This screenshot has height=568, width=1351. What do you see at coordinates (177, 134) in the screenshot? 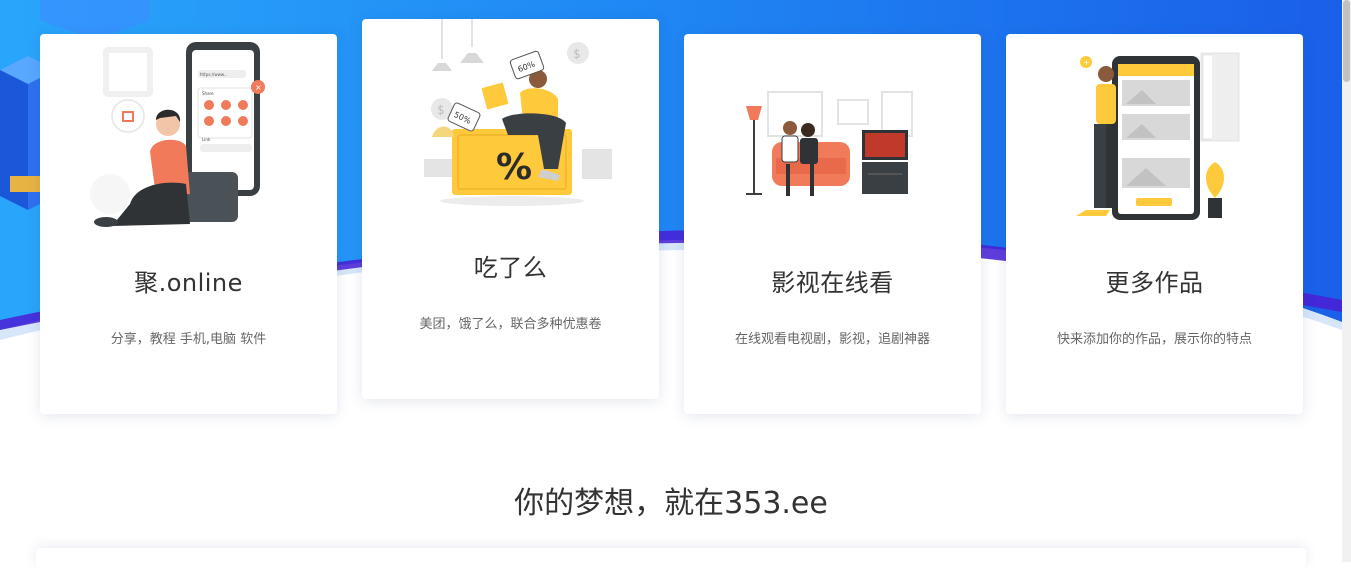
I see `share-phone-illustration-icon: https://www... Share Link ×` at bounding box center [177, 134].